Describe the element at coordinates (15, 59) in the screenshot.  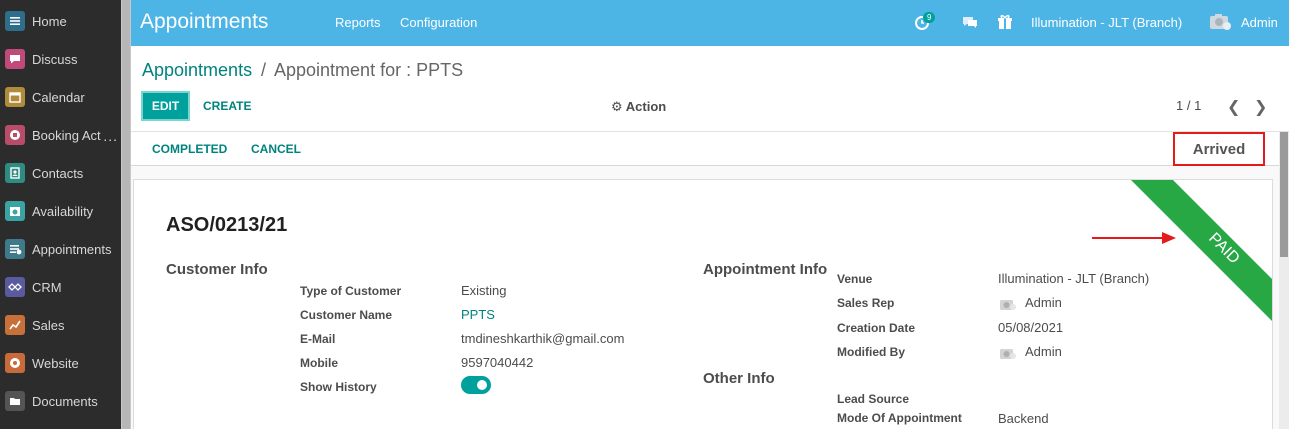
I see `discuss-icon` at that location.